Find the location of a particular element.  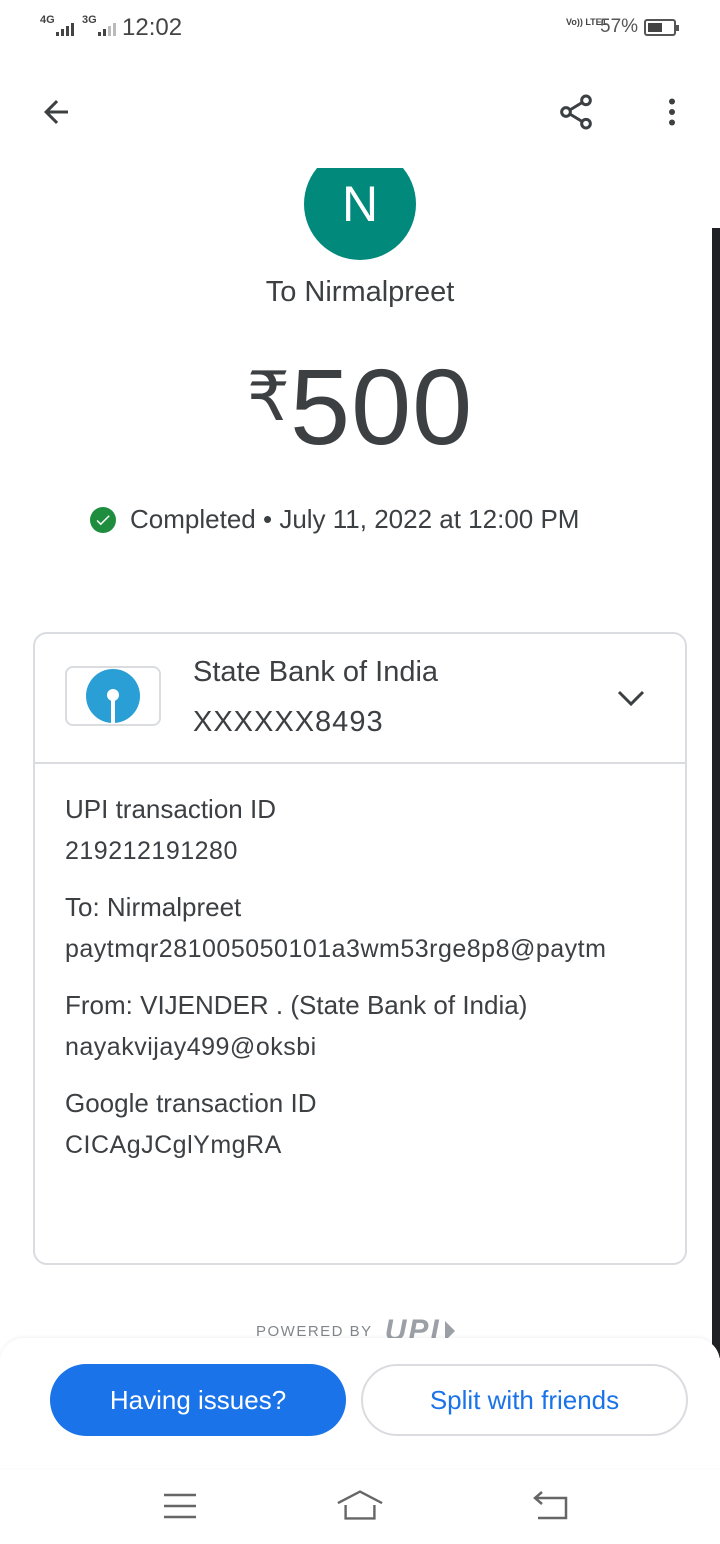

recipient-name: To Nirmalpreet is located at coordinates (360, 292).